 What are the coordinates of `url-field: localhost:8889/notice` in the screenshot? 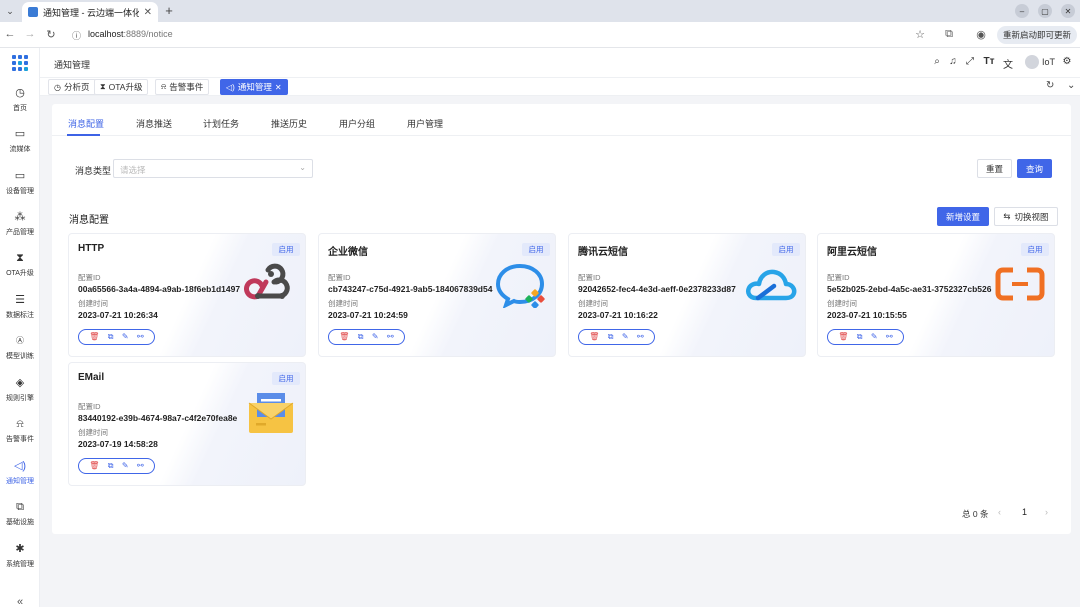 It's located at (130, 34).